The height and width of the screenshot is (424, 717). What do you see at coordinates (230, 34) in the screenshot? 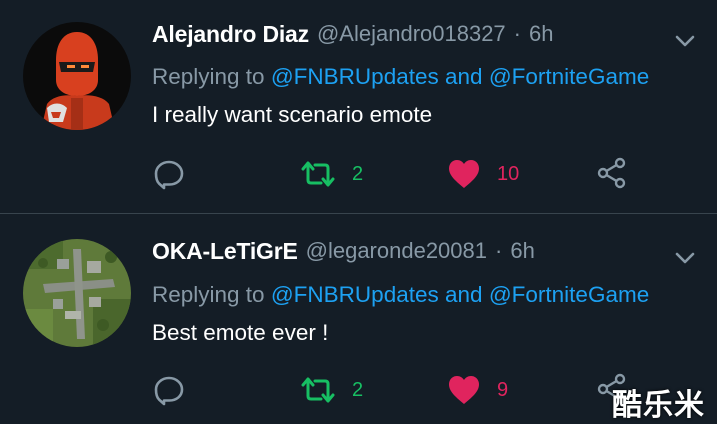
I see `display-name: Alejandro Diaz` at bounding box center [230, 34].